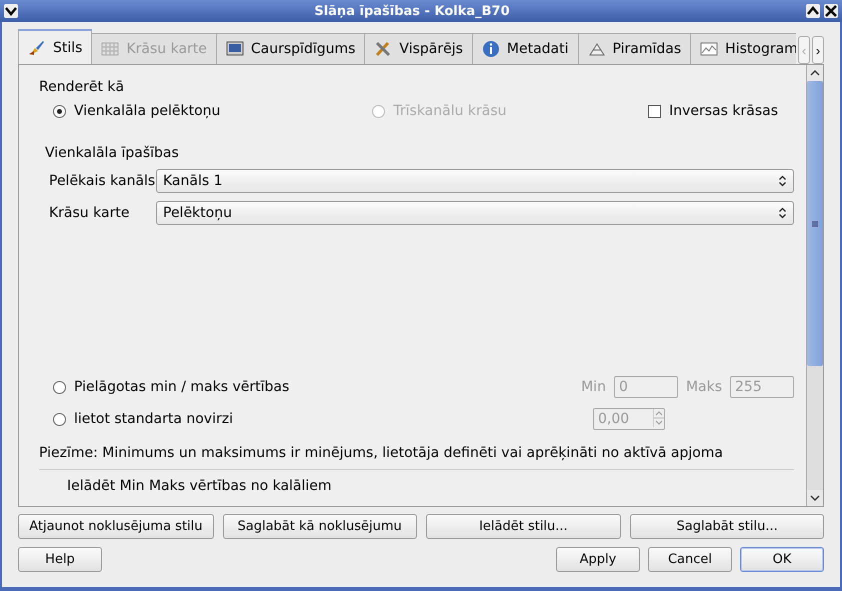  Describe the element at coordinates (60, 559) in the screenshot. I see `help-button: Help` at that location.